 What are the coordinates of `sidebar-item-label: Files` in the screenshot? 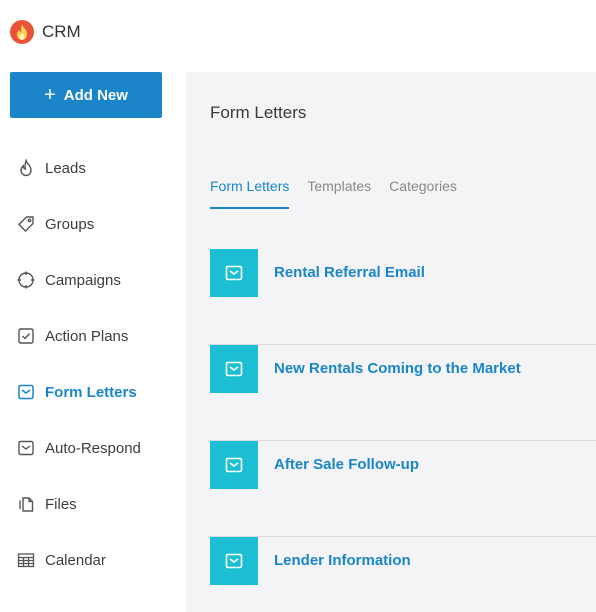 It's located at (61, 504).